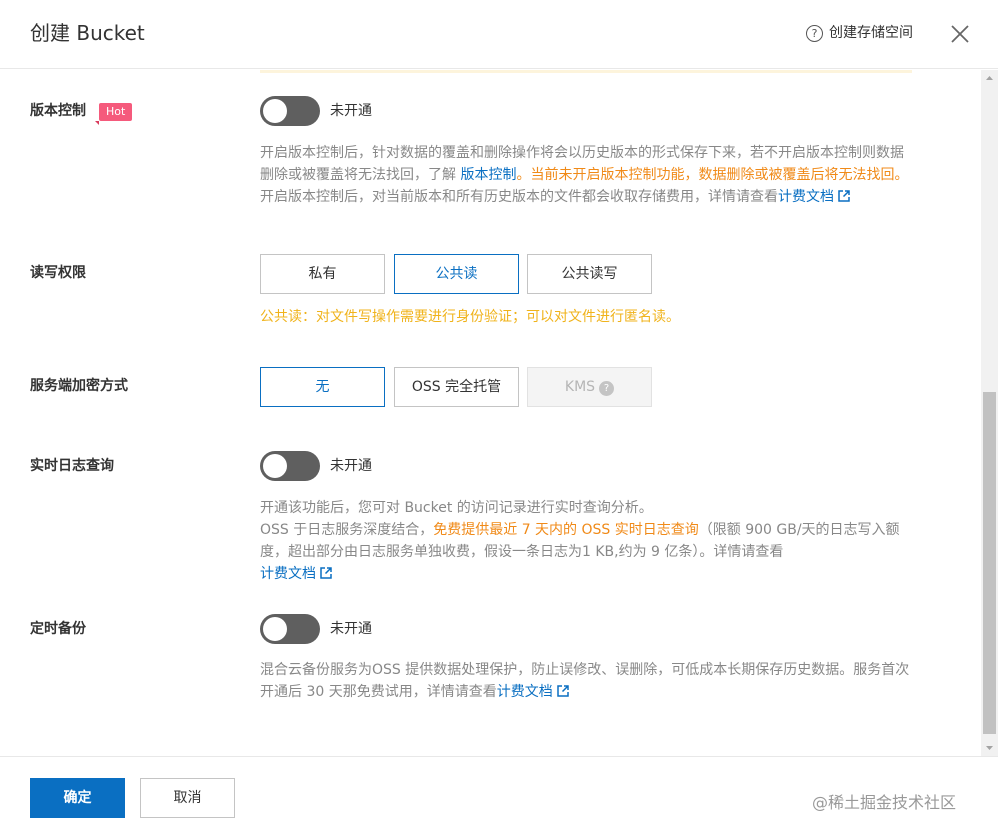 This screenshot has width=998, height=836. Describe the element at coordinates (347, 530) in the screenshot. I see `realtime-log-desc-a: OSS 于日志服务深度结合，` at that location.